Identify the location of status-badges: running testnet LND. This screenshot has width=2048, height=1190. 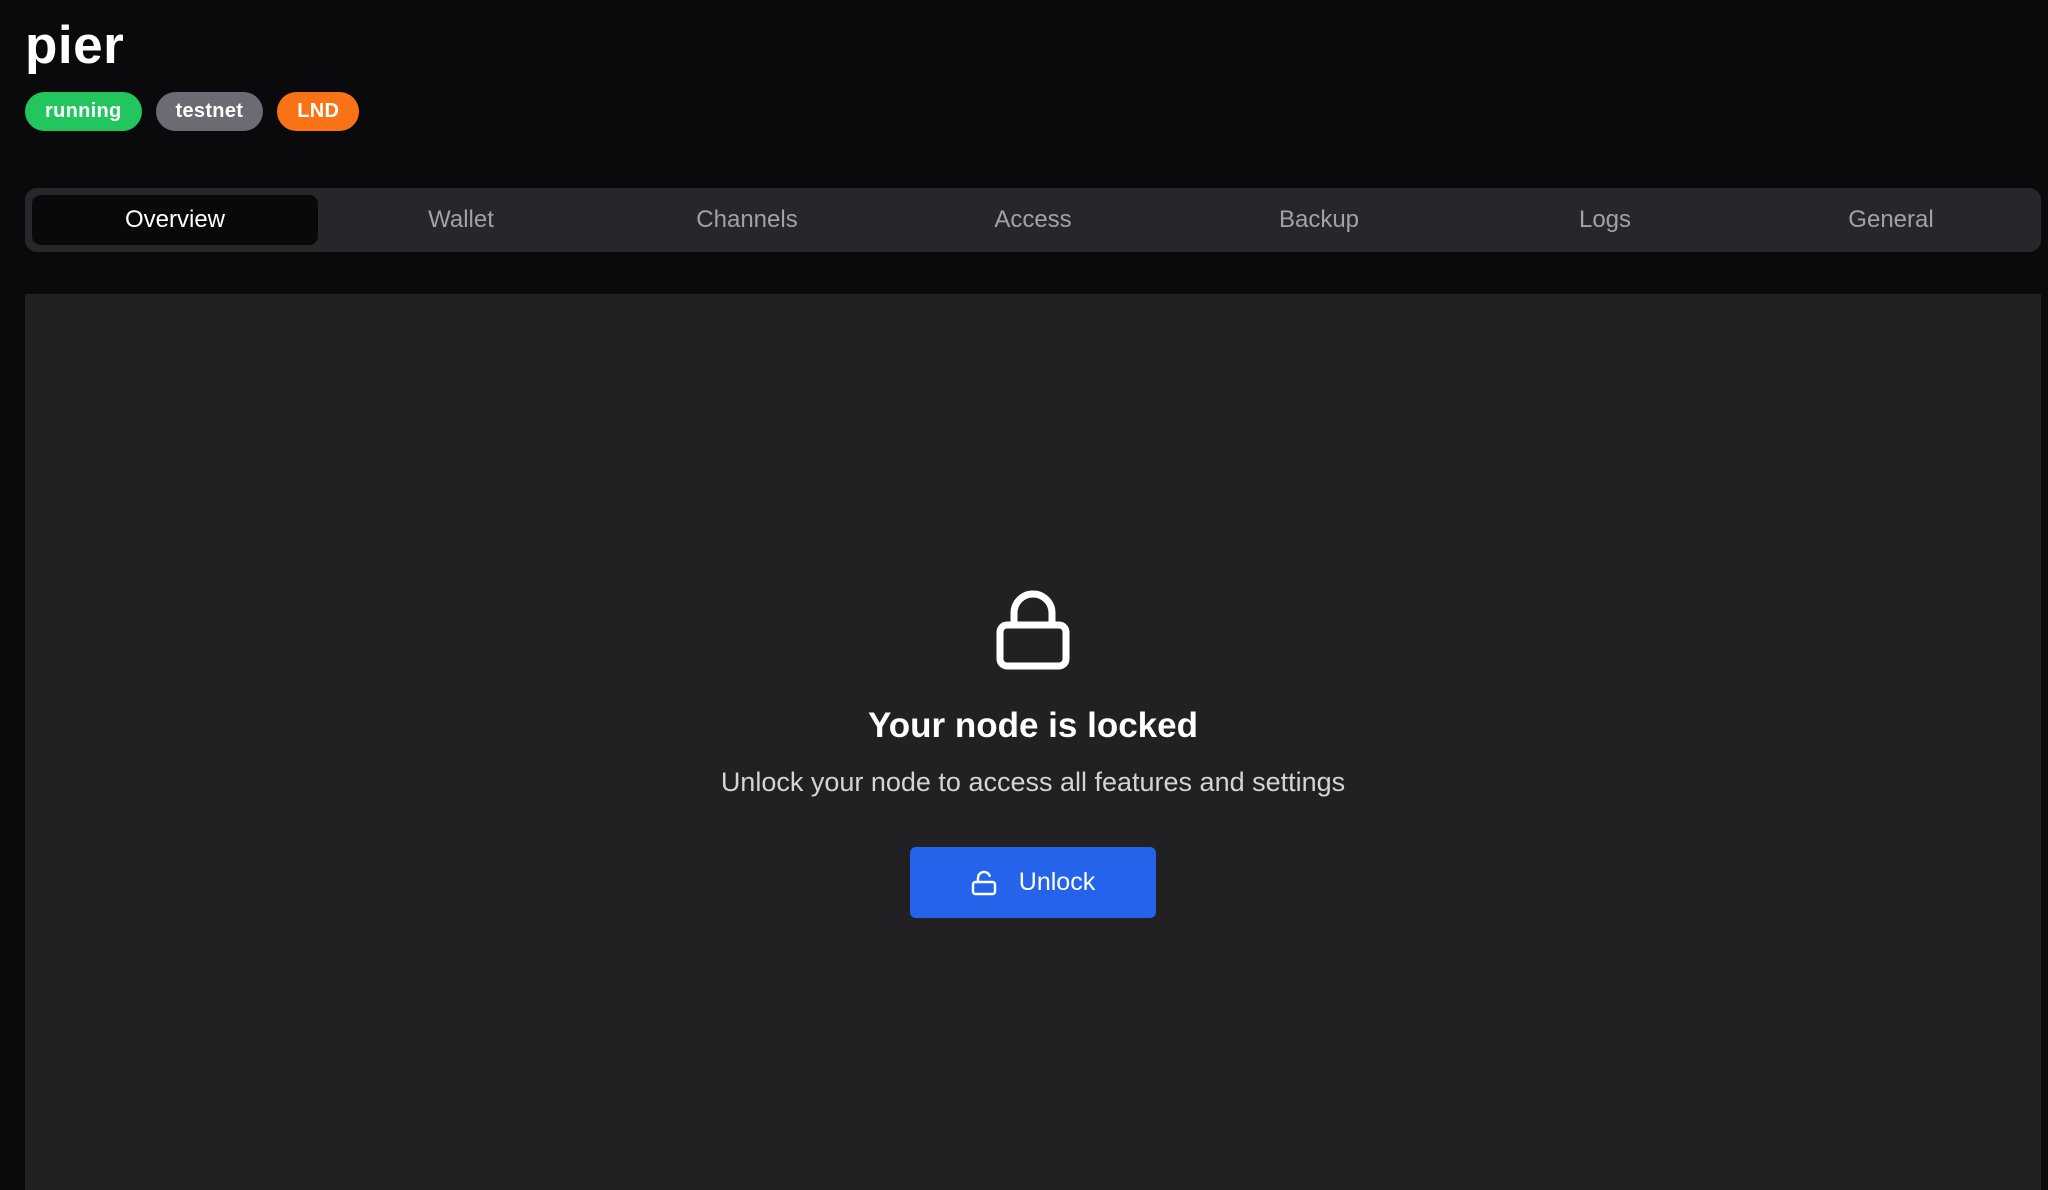
(192, 111).